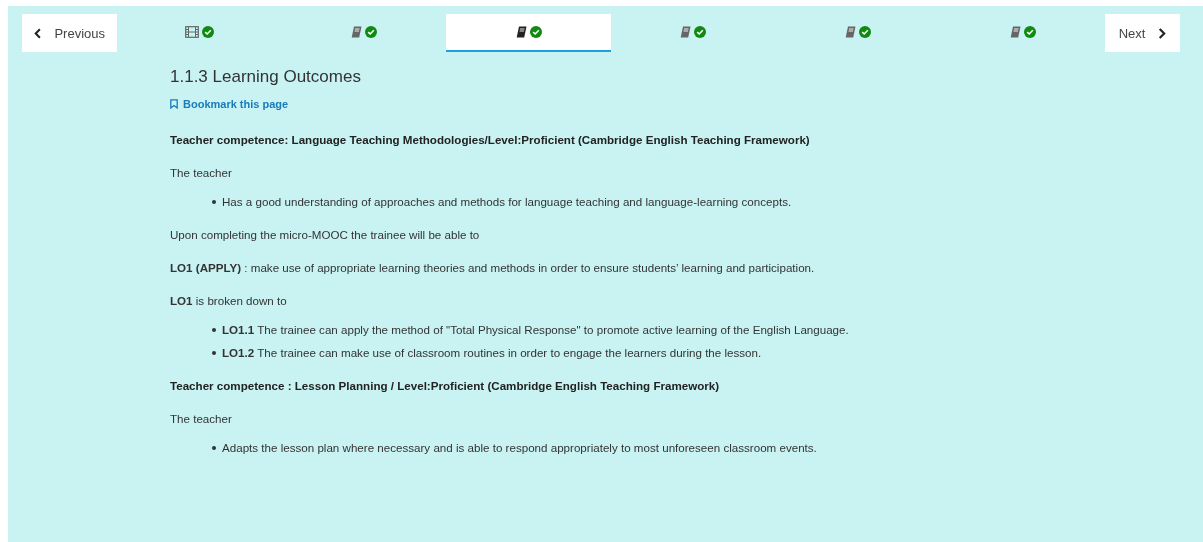 Image resolution: width=1203 pixels, height=542 pixels. Describe the element at coordinates (191, 32) in the screenshot. I see `film-icon` at that location.